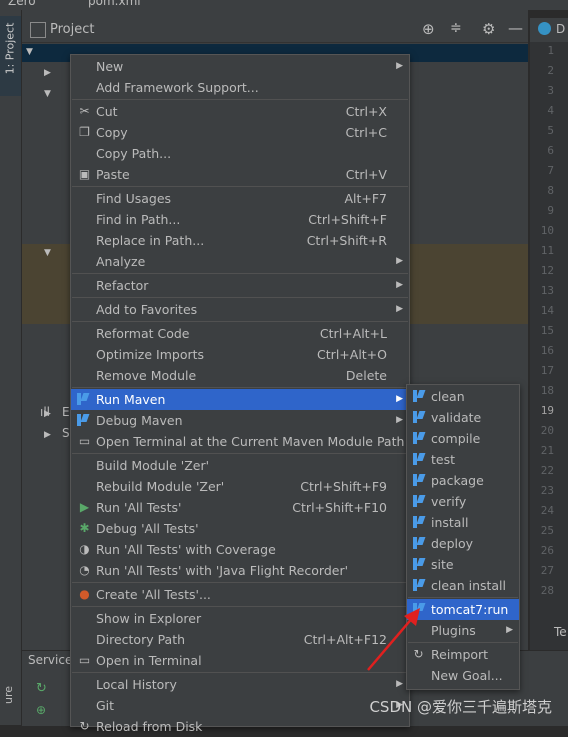 The height and width of the screenshot is (737, 568). I want to click on menu-item-find-in-path: Find in Path... Ctrl+Shift+F, so click(240, 219).